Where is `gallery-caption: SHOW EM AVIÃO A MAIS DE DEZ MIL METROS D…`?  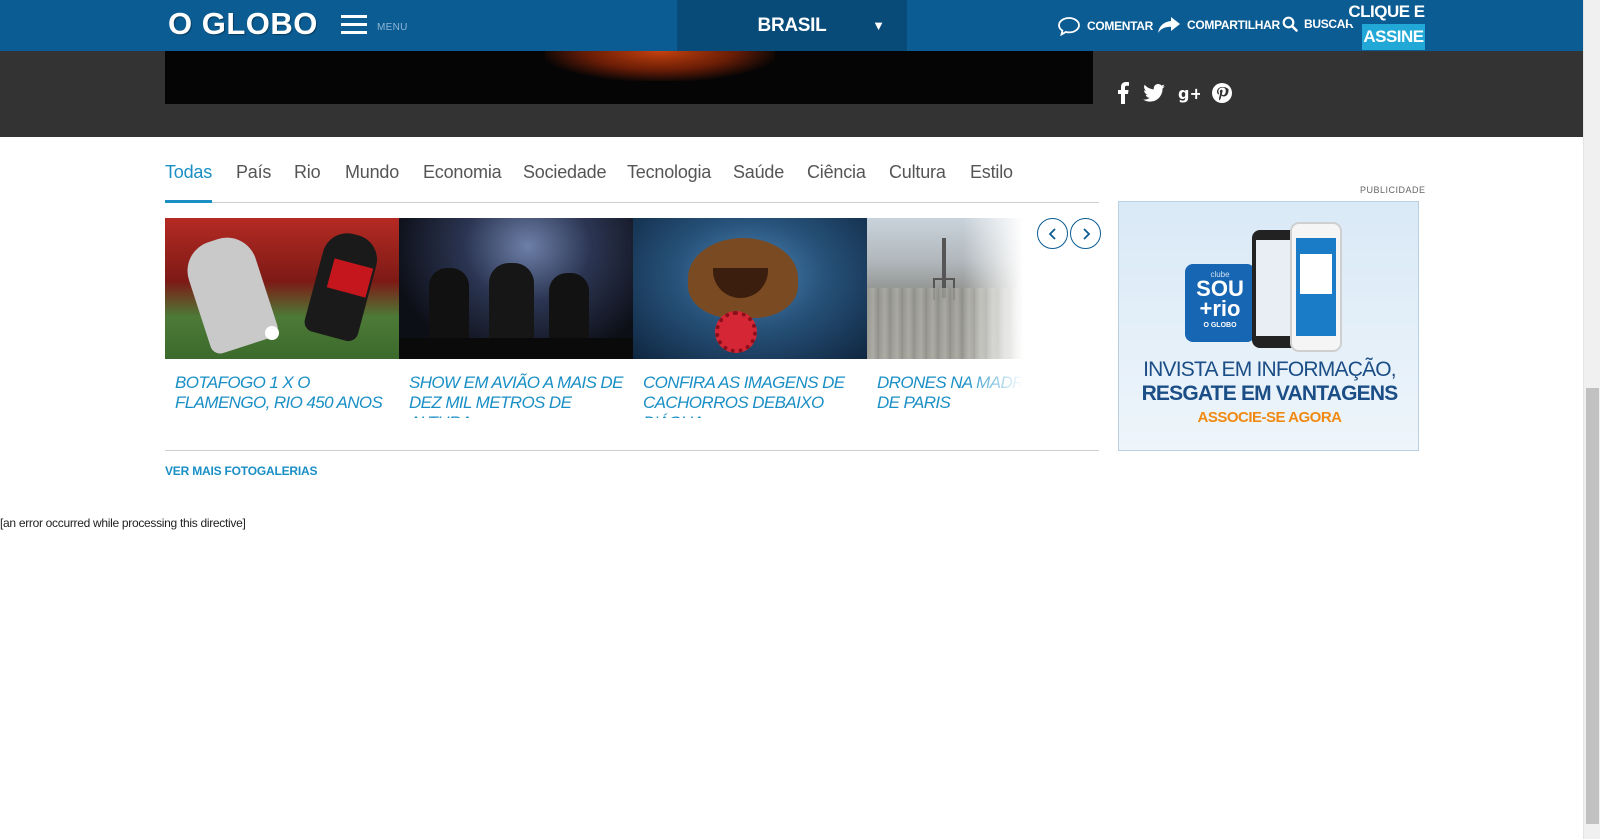
gallery-caption: SHOW EM AVIÃO A MAIS DE DEZ MIL METROS D… is located at coordinates (516, 395).